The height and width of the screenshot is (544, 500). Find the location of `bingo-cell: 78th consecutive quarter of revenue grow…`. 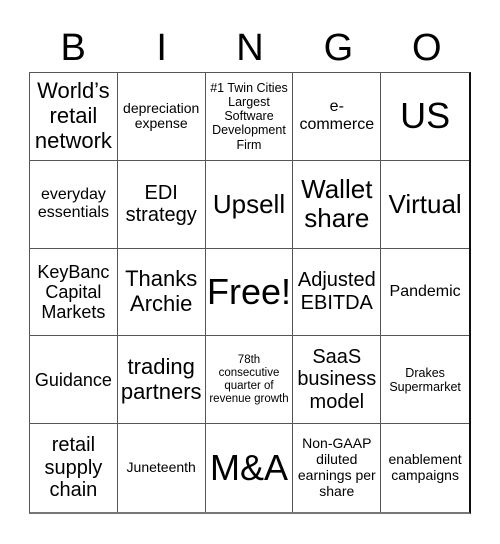

bingo-cell: 78th consecutive quarter of revenue grow… is located at coordinates (249, 380).